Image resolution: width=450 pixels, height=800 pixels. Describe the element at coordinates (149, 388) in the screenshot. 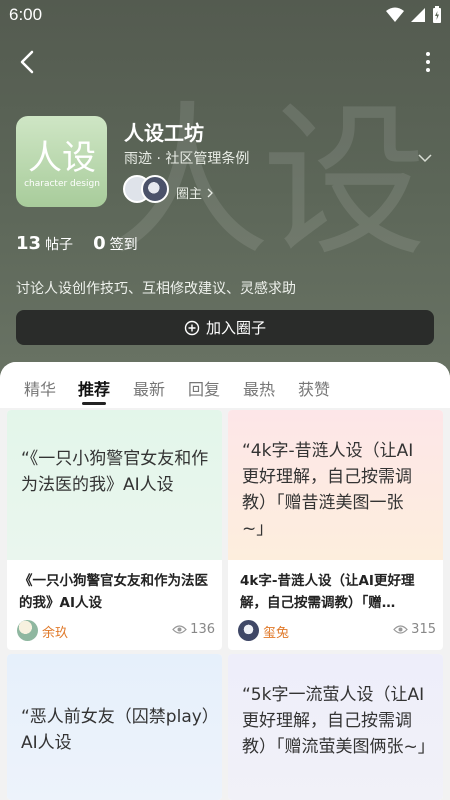

I see `tab-latest: 最新` at that location.